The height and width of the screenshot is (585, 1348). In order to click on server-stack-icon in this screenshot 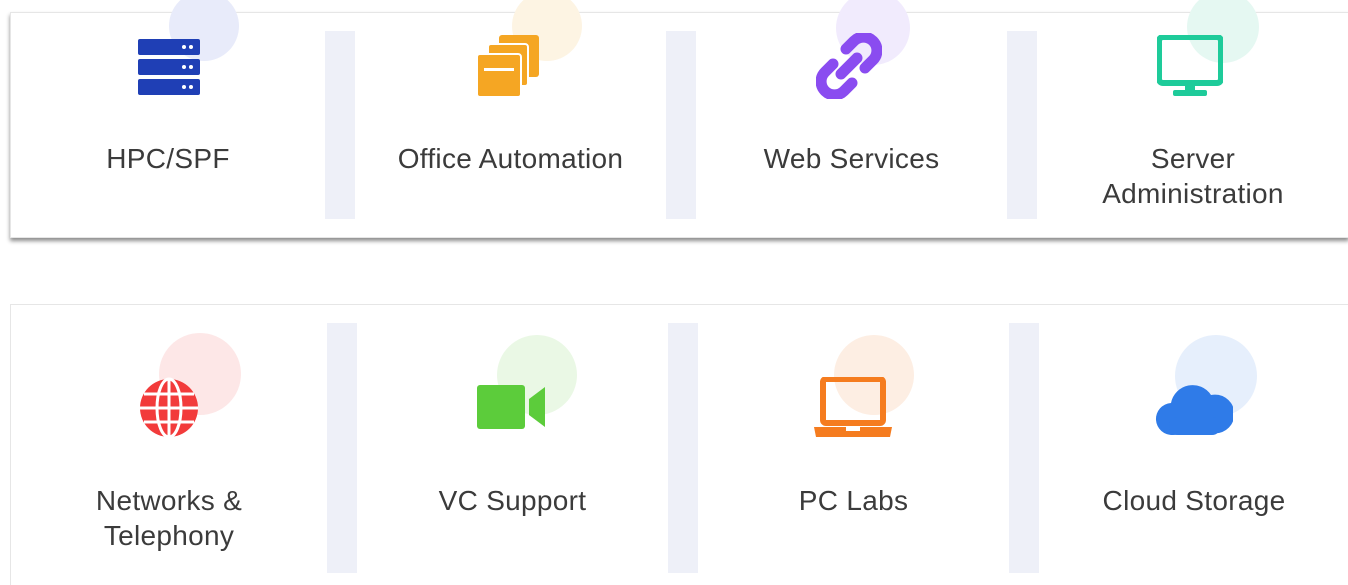, I will do `click(169, 67)`.